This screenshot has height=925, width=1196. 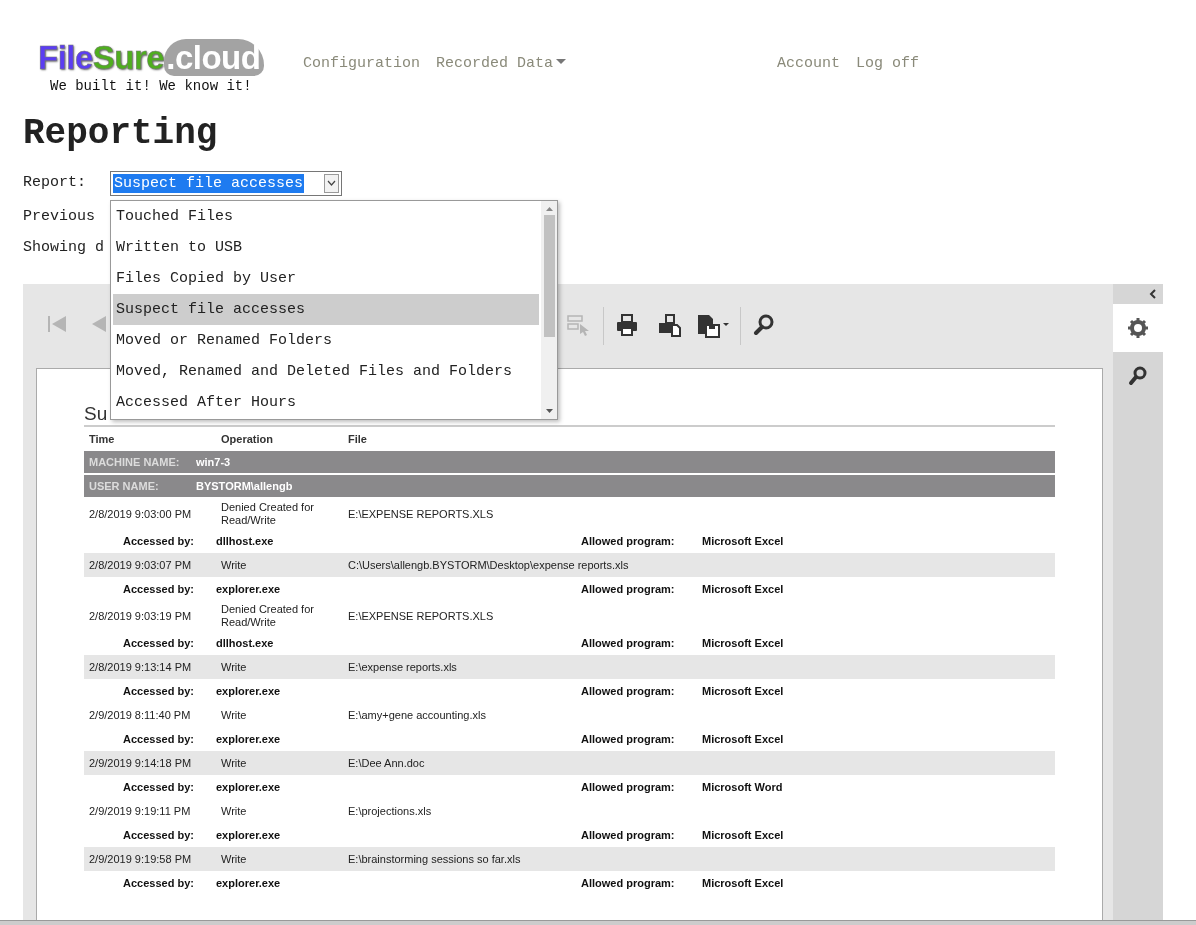 What do you see at coordinates (226, 183) in the screenshot?
I see `report-select: Suspect file accesses` at bounding box center [226, 183].